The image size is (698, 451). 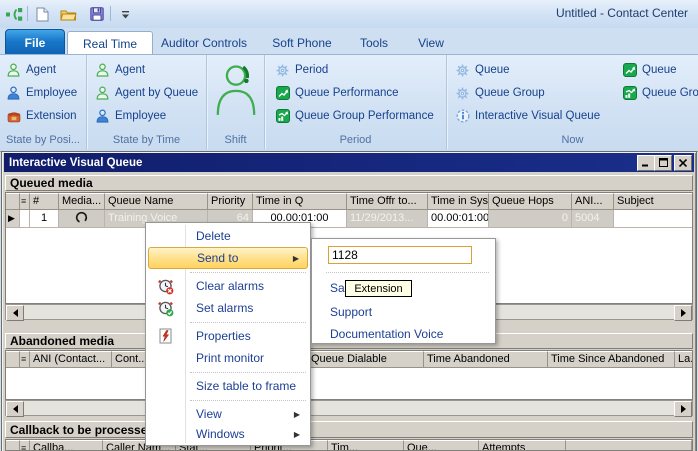 What do you see at coordinates (228, 386) in the screenshot?
I see `menu-item-size-table-to-frame: Size table to frame` at bounding box center [228, 386].